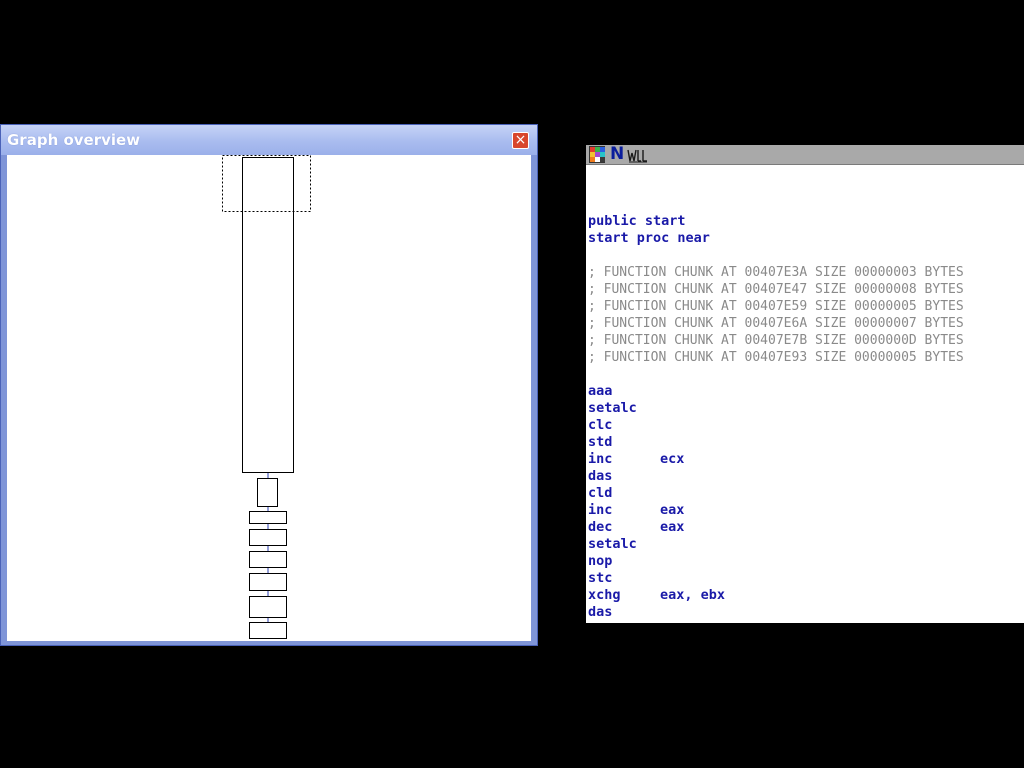 The width and height of the screenshot is (1024, 768). I want to click on instruction-operands: eax, ebx, so click(693, 595).